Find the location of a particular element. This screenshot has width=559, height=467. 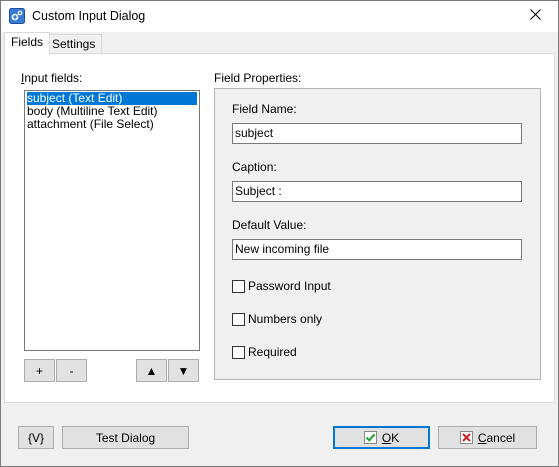

cancel-button: Cancel is located at coordinates (487, 437).